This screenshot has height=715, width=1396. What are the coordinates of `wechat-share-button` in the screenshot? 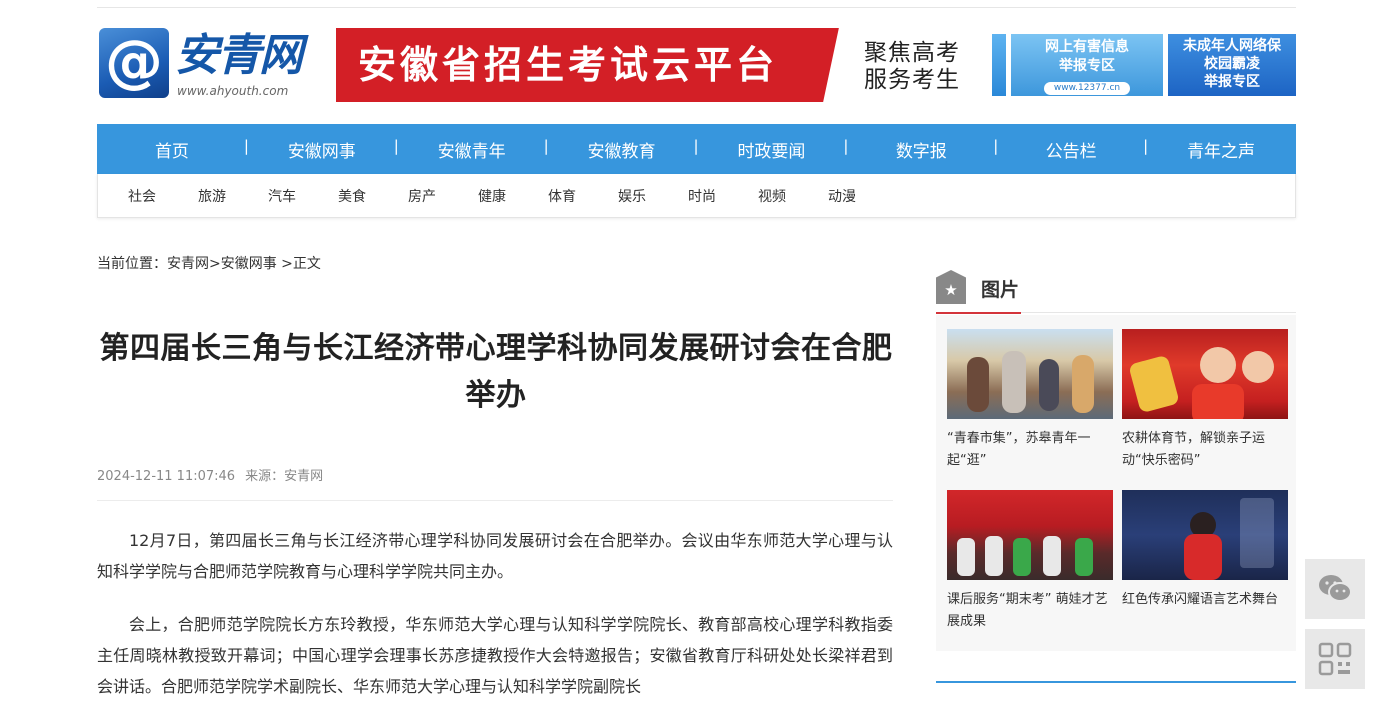 It's located at (1335, 589).